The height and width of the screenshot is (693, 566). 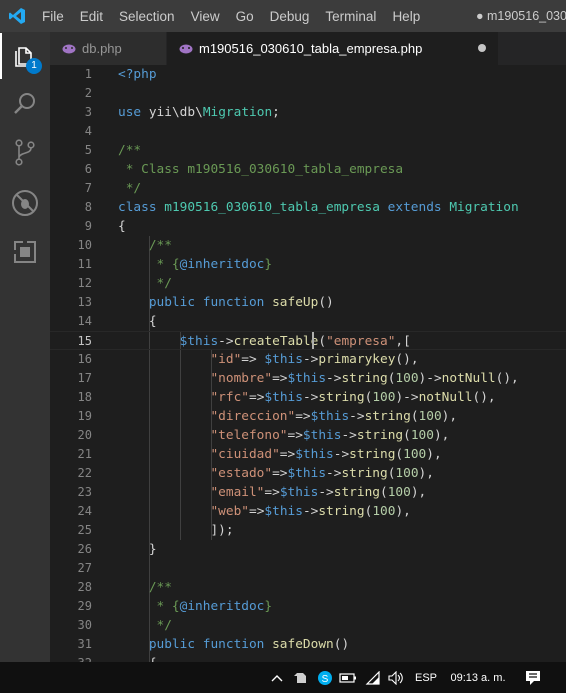 What do you see at coordinates (322, 341) in the screenshot?
I see `code-token: (` at bounding box center [322, 341].